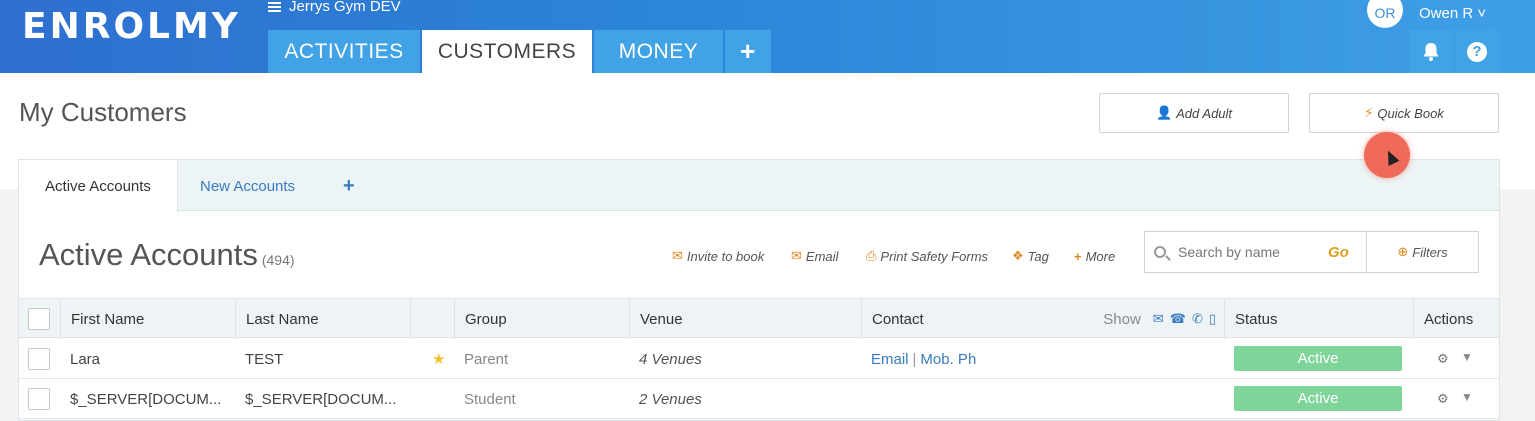  Describe the element at coordinates (745, 399) in the screenshot. I see `venue-cell: 2 Venues` at that location.